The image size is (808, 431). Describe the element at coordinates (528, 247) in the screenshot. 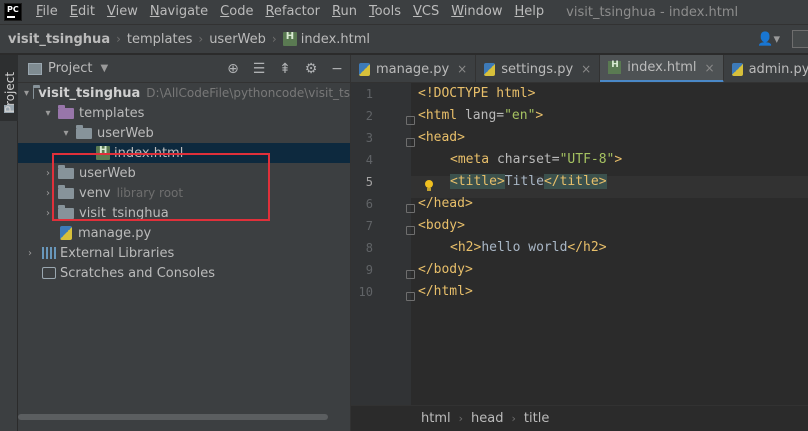

I see `code-line: <h2>hello world</h2>` at that location.